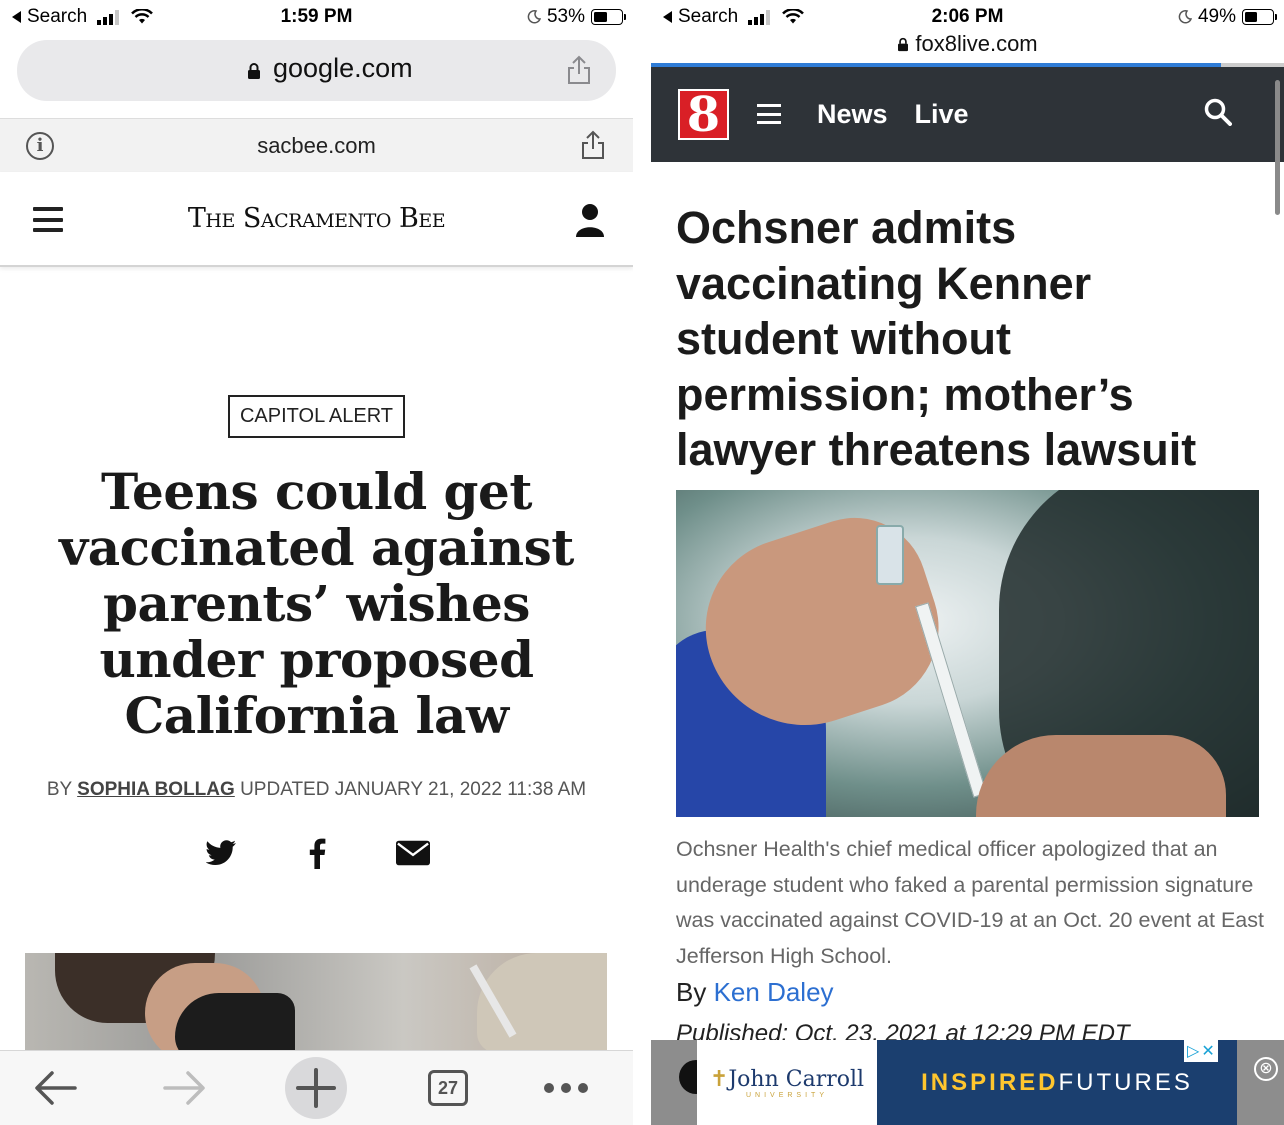  I want to click on ad-advertiser-text: John Carroll, so click(796, 1079).